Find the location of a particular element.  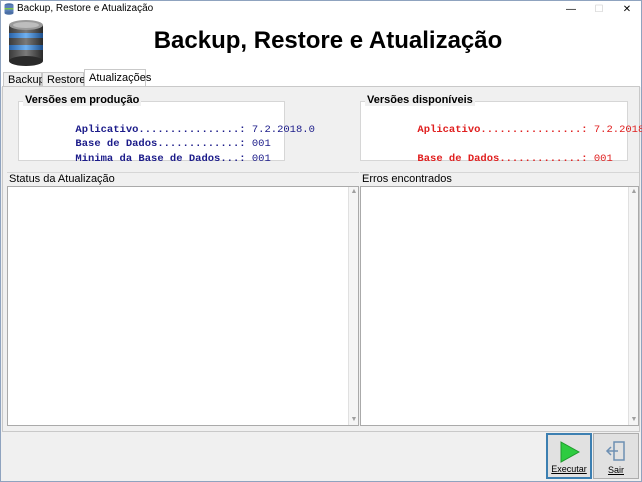

production-min-db-value: 001 is located at coordinates (261, 159).